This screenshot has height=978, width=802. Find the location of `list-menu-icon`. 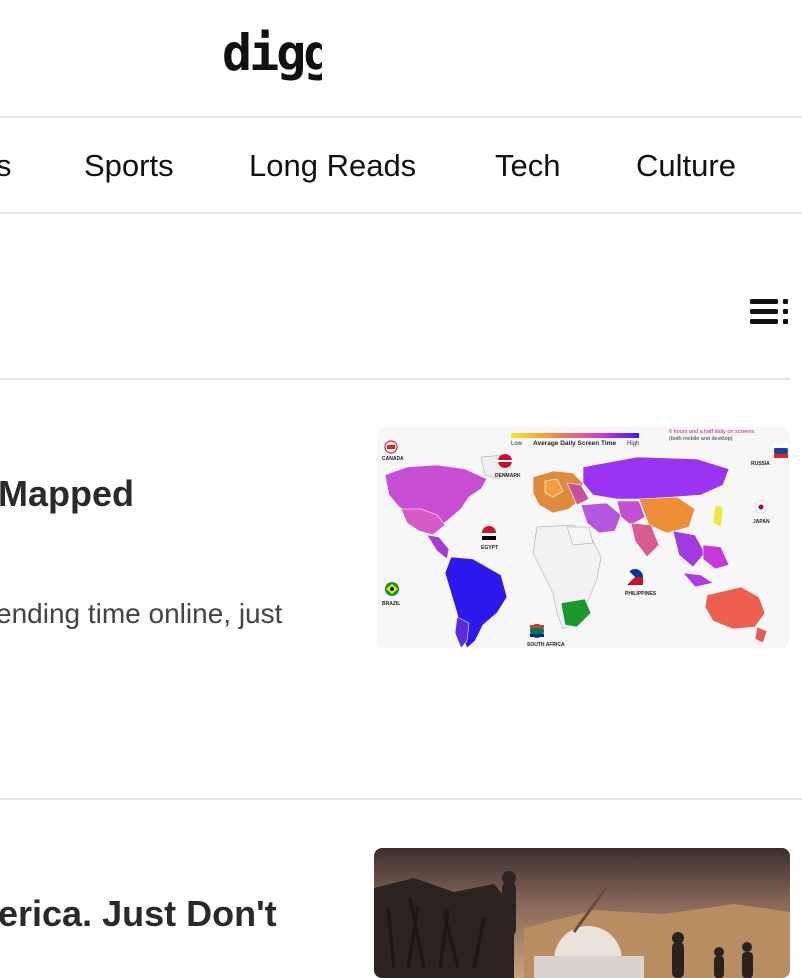

list-menu-icon is located at coordinates (770, 312).